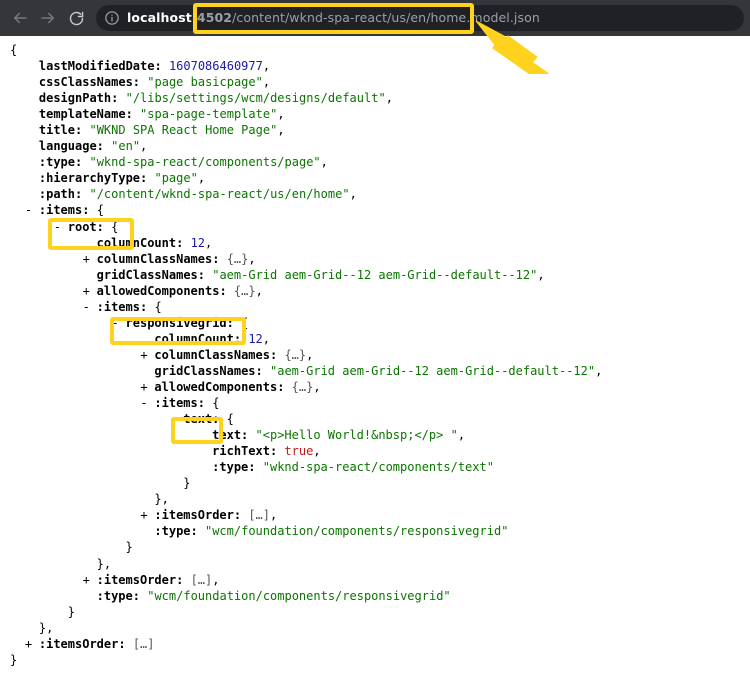 The height and width of the screenshot is (691, 750). What do you see at coordinates (375, 227) in the screenshot?
I see `json-line: - root: {` at bounding box center [375, 227].